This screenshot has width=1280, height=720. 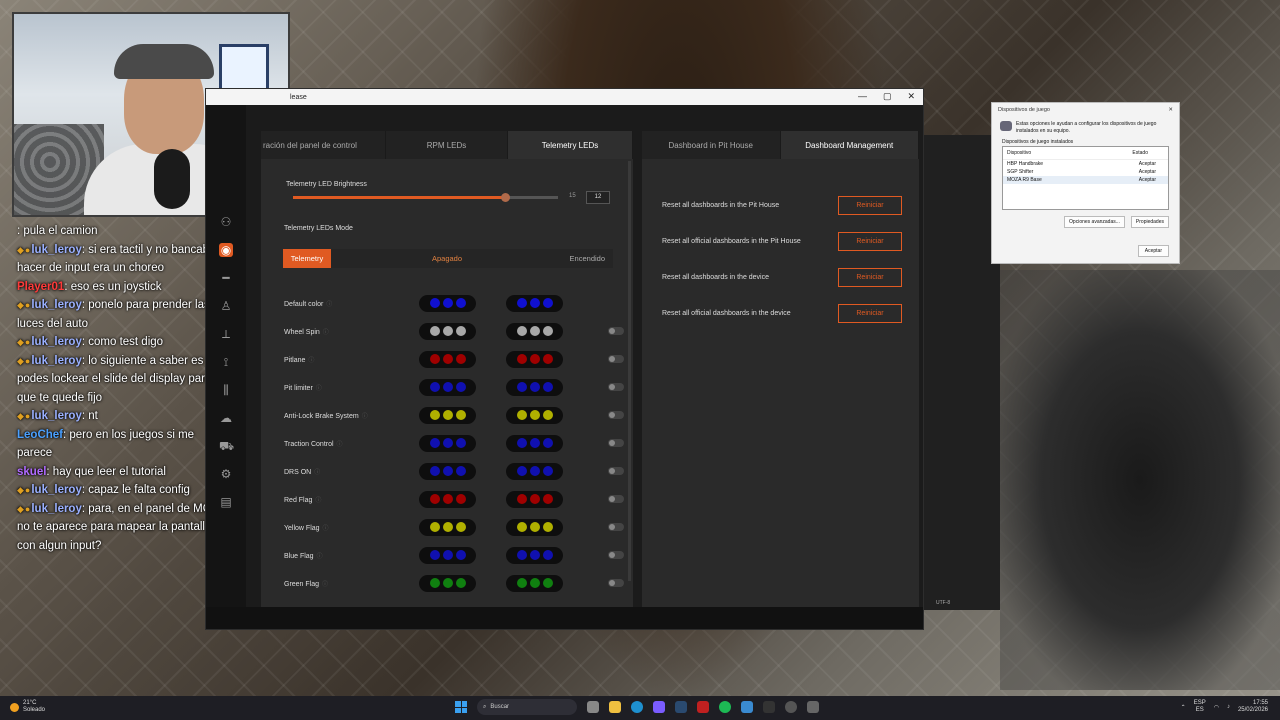 I want to click on device-row: MOZA R9 Base Aceptar, so click(x=1085, y=180).